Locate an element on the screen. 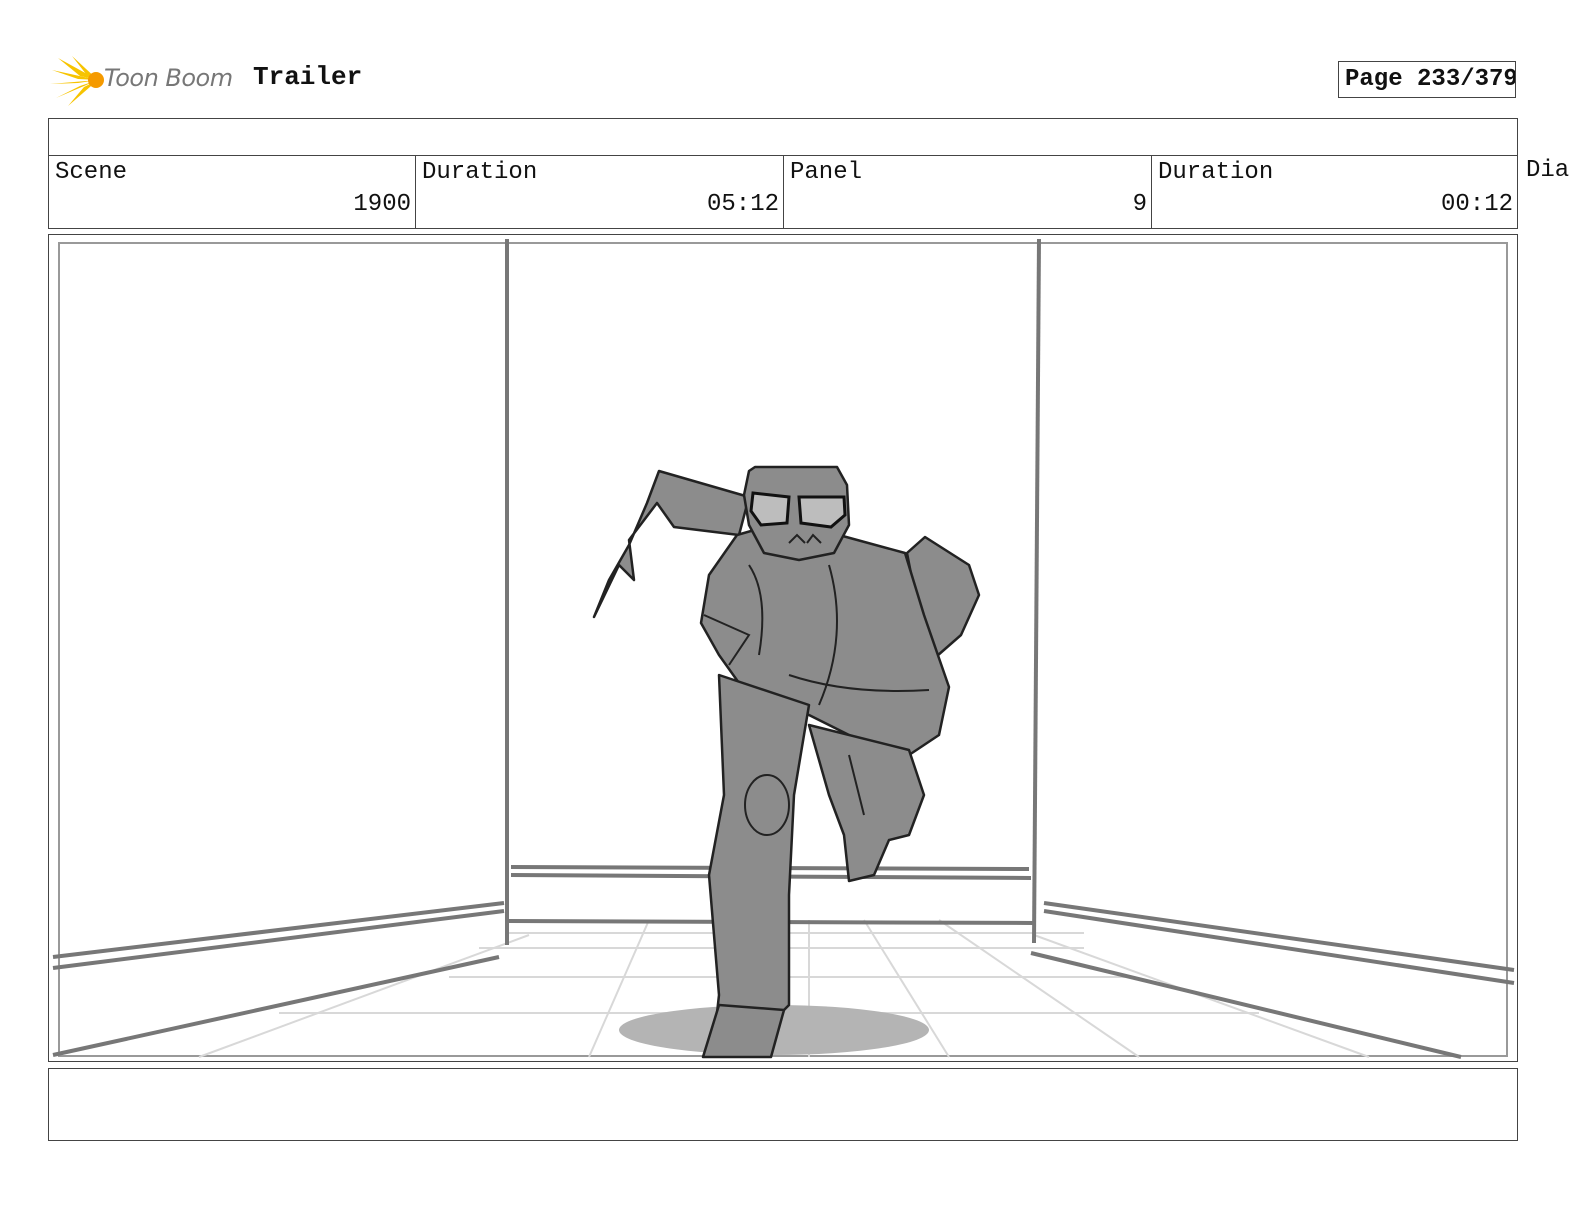 This screenshot has width=1584, height=1224. dialog-box is located at coordinates (783, 1104).